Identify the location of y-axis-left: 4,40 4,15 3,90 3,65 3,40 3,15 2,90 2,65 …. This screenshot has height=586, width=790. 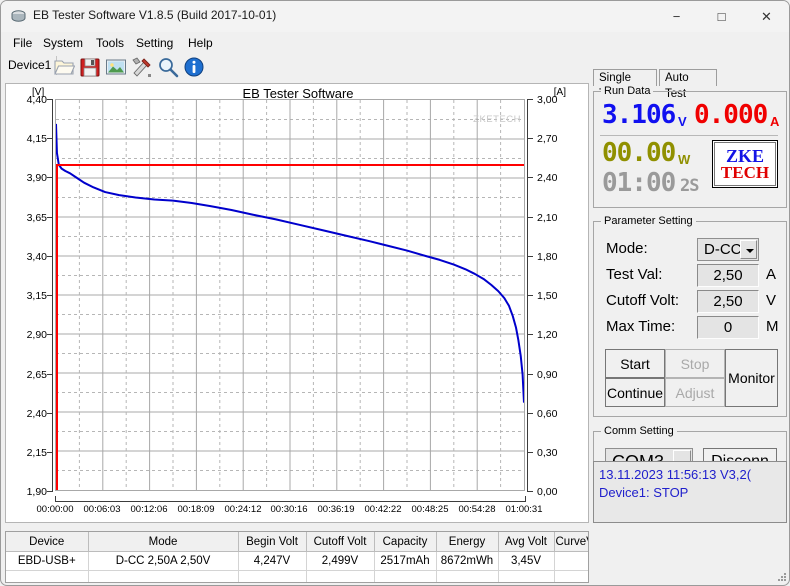
(30, 299).